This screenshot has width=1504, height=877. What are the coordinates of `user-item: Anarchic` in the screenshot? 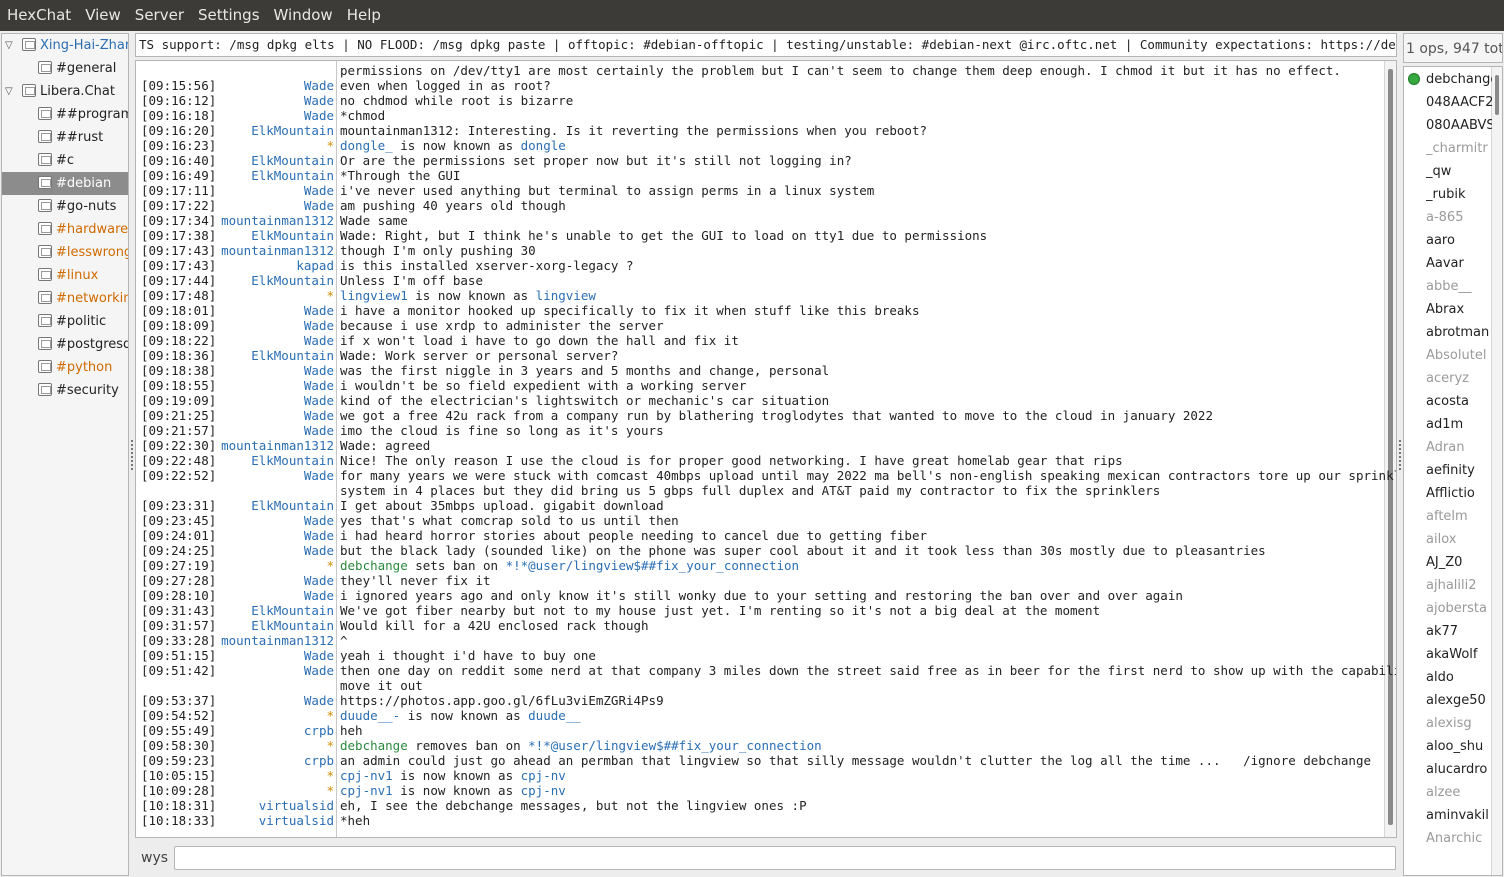 It's located at (1459, 838).